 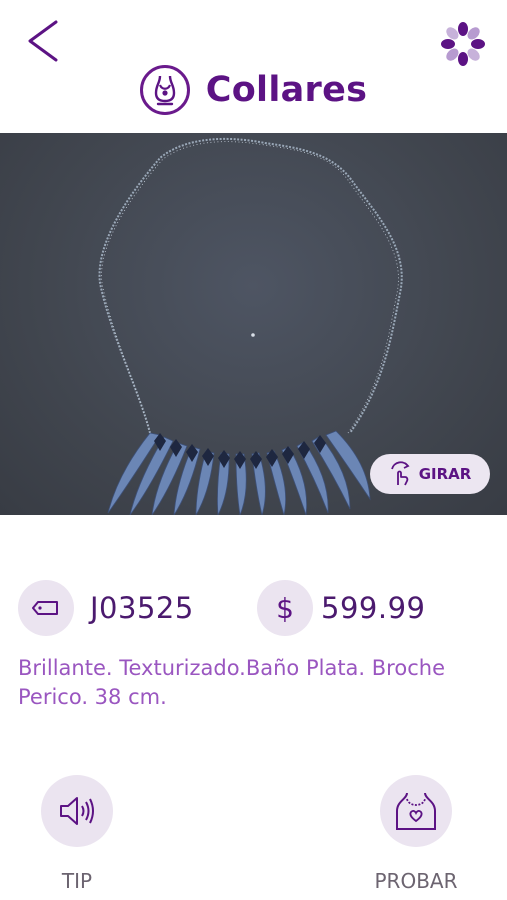 What do you see at coordinates (285, 608) in the screenshot?
I see `dollar-icon: $` at bounding box center [285, 608].